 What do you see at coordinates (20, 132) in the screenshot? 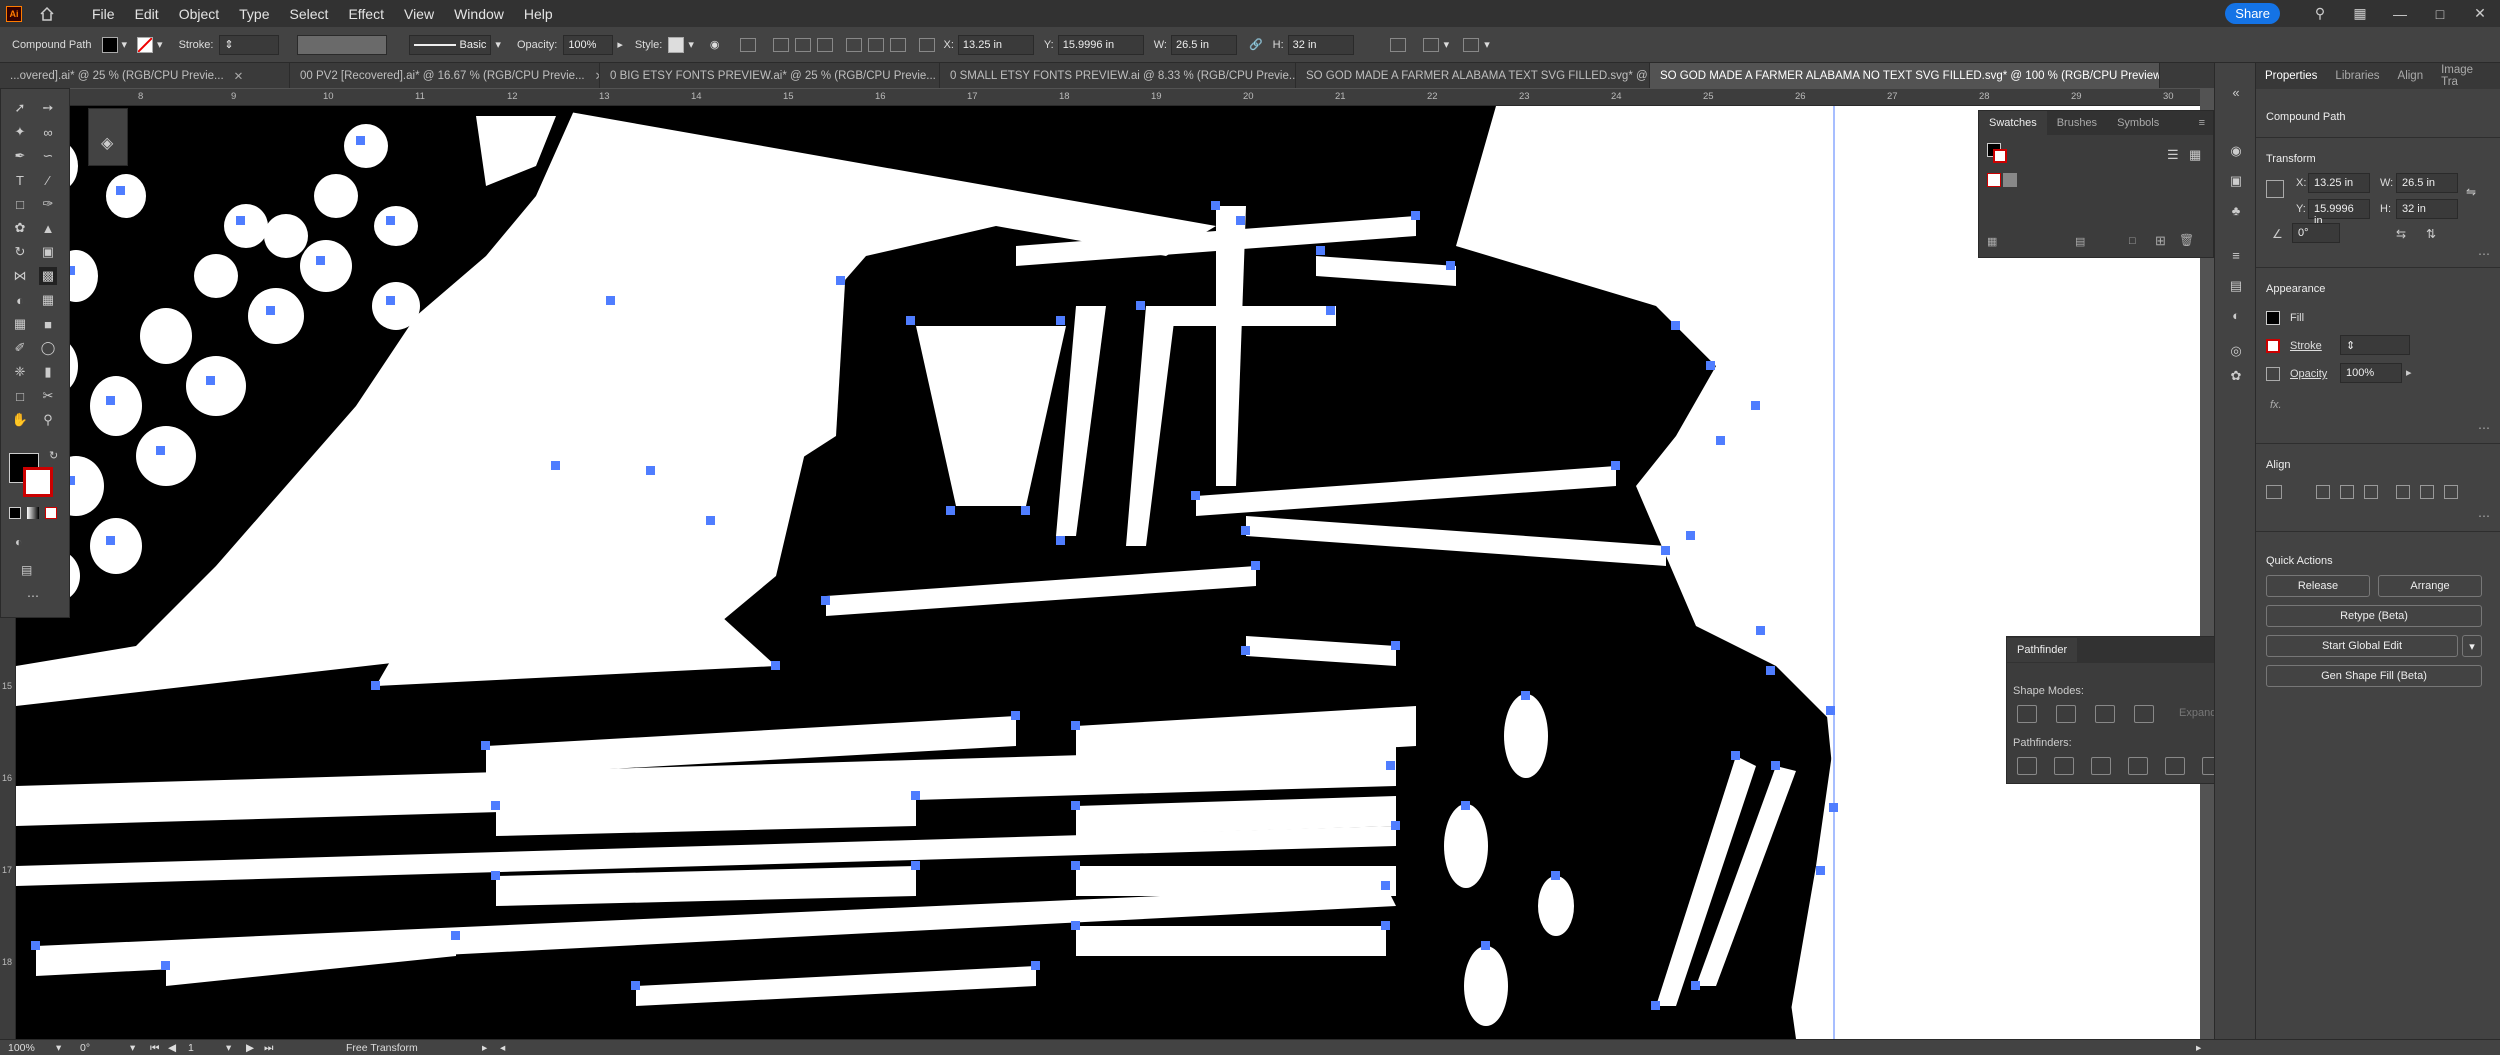
I see `magic-wand-tool-icon: ✦` at bounding box center [20, 132].